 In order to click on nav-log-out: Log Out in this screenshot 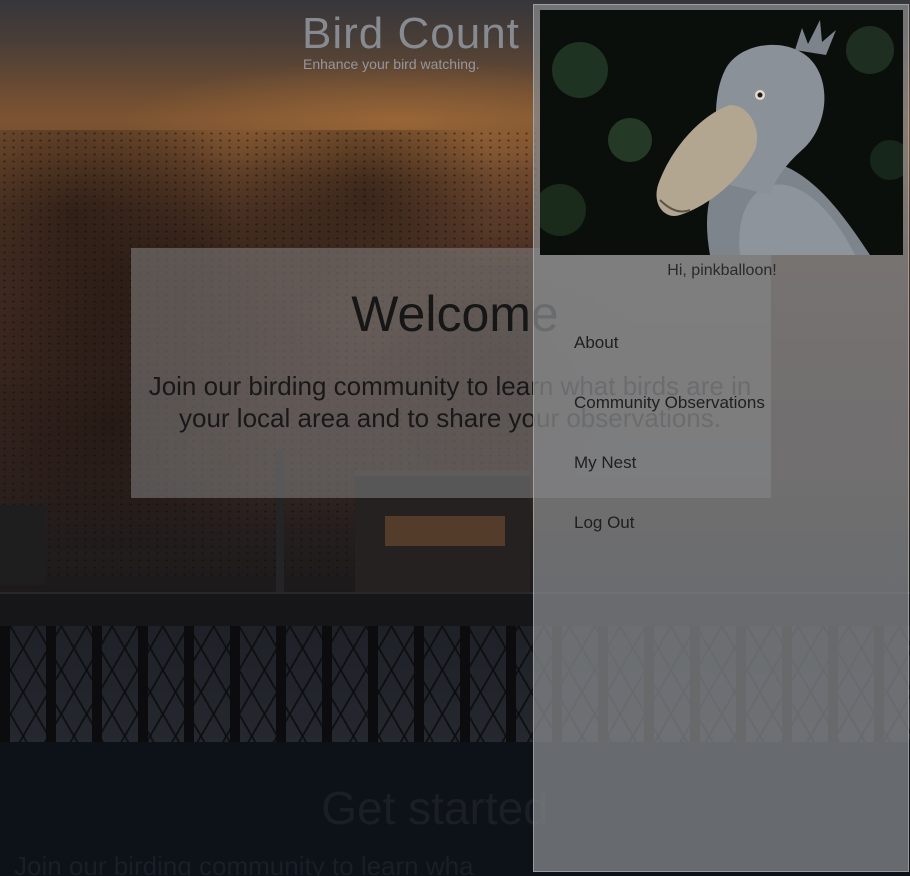, I will do `click(669, 525)`.